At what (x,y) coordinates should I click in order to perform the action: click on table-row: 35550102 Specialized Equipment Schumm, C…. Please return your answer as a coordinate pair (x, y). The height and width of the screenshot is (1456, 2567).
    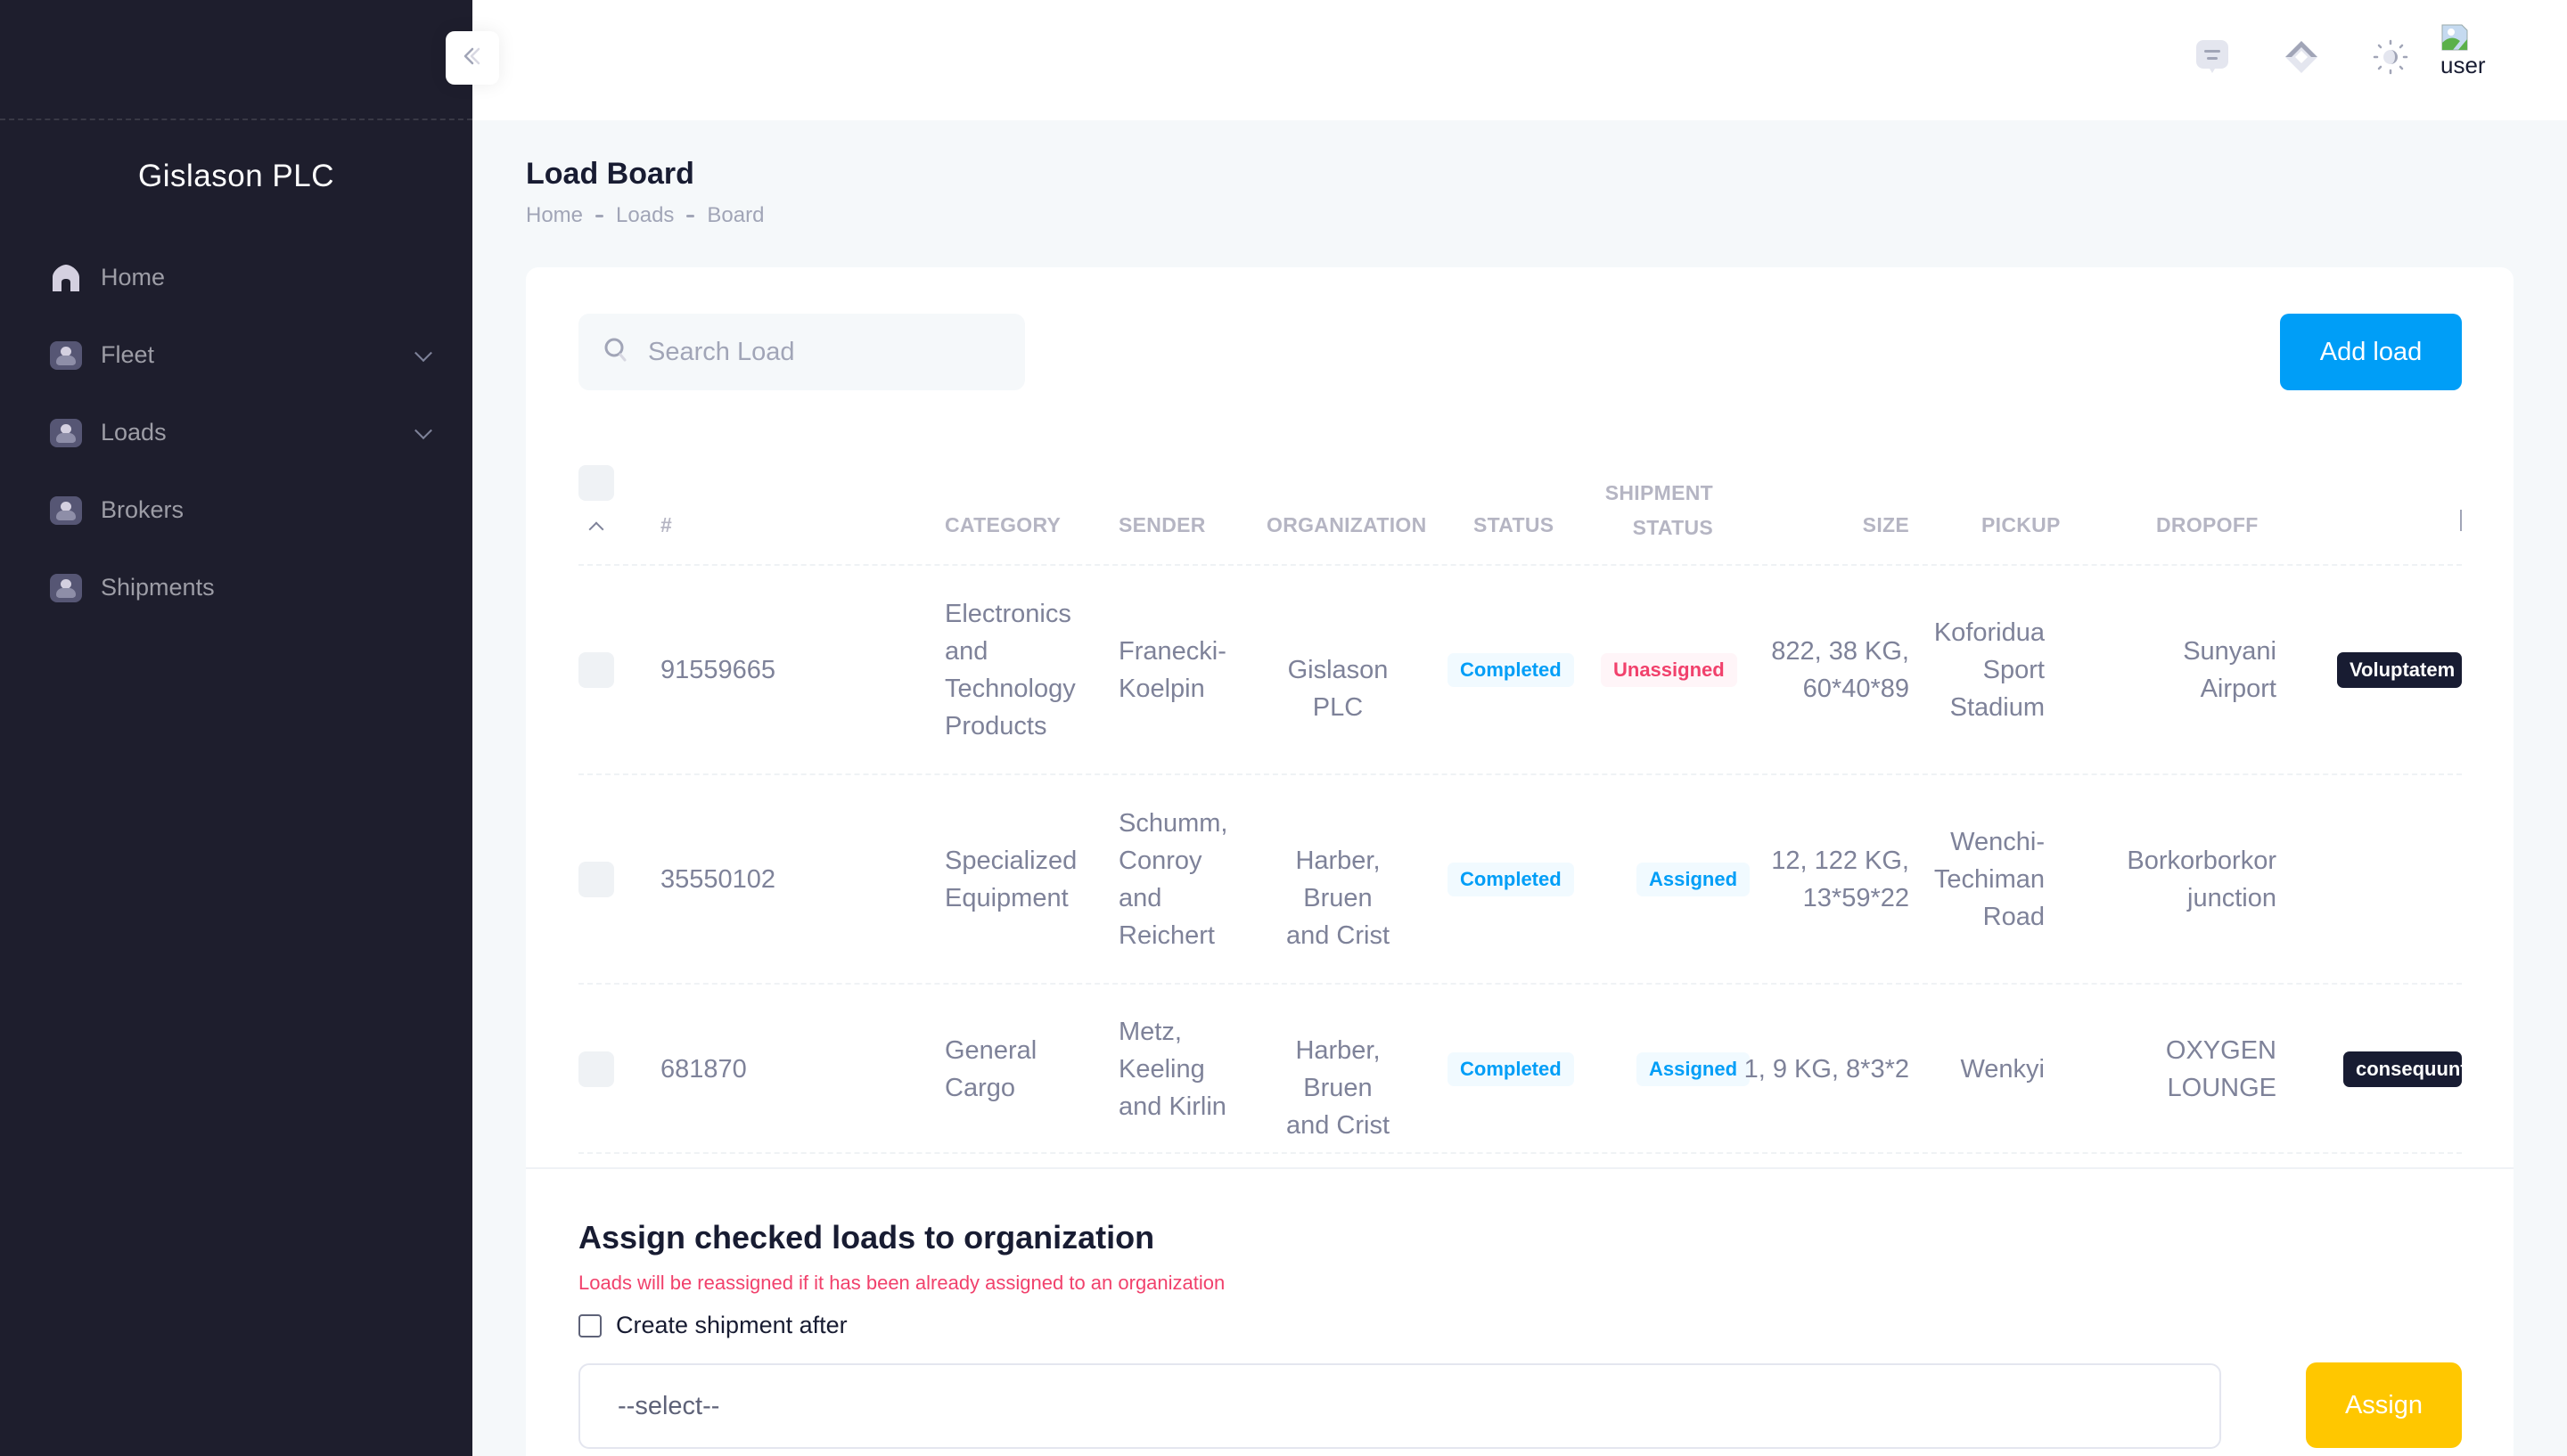
    Looking at the image, I should click on (1520, 880).